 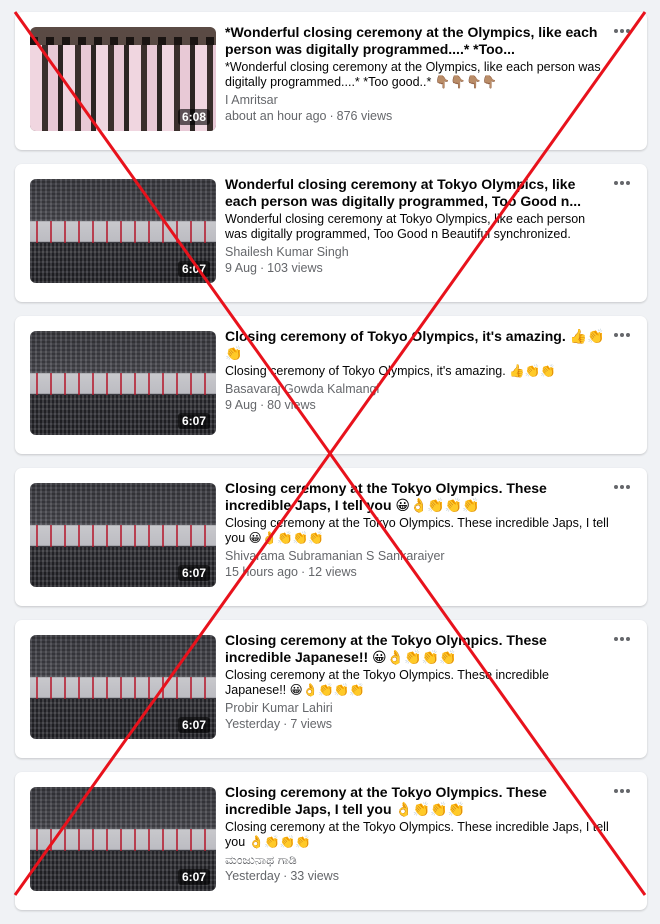 I want to click on video-meta: Yesterday · 7 views, so click(x=417, y=724).